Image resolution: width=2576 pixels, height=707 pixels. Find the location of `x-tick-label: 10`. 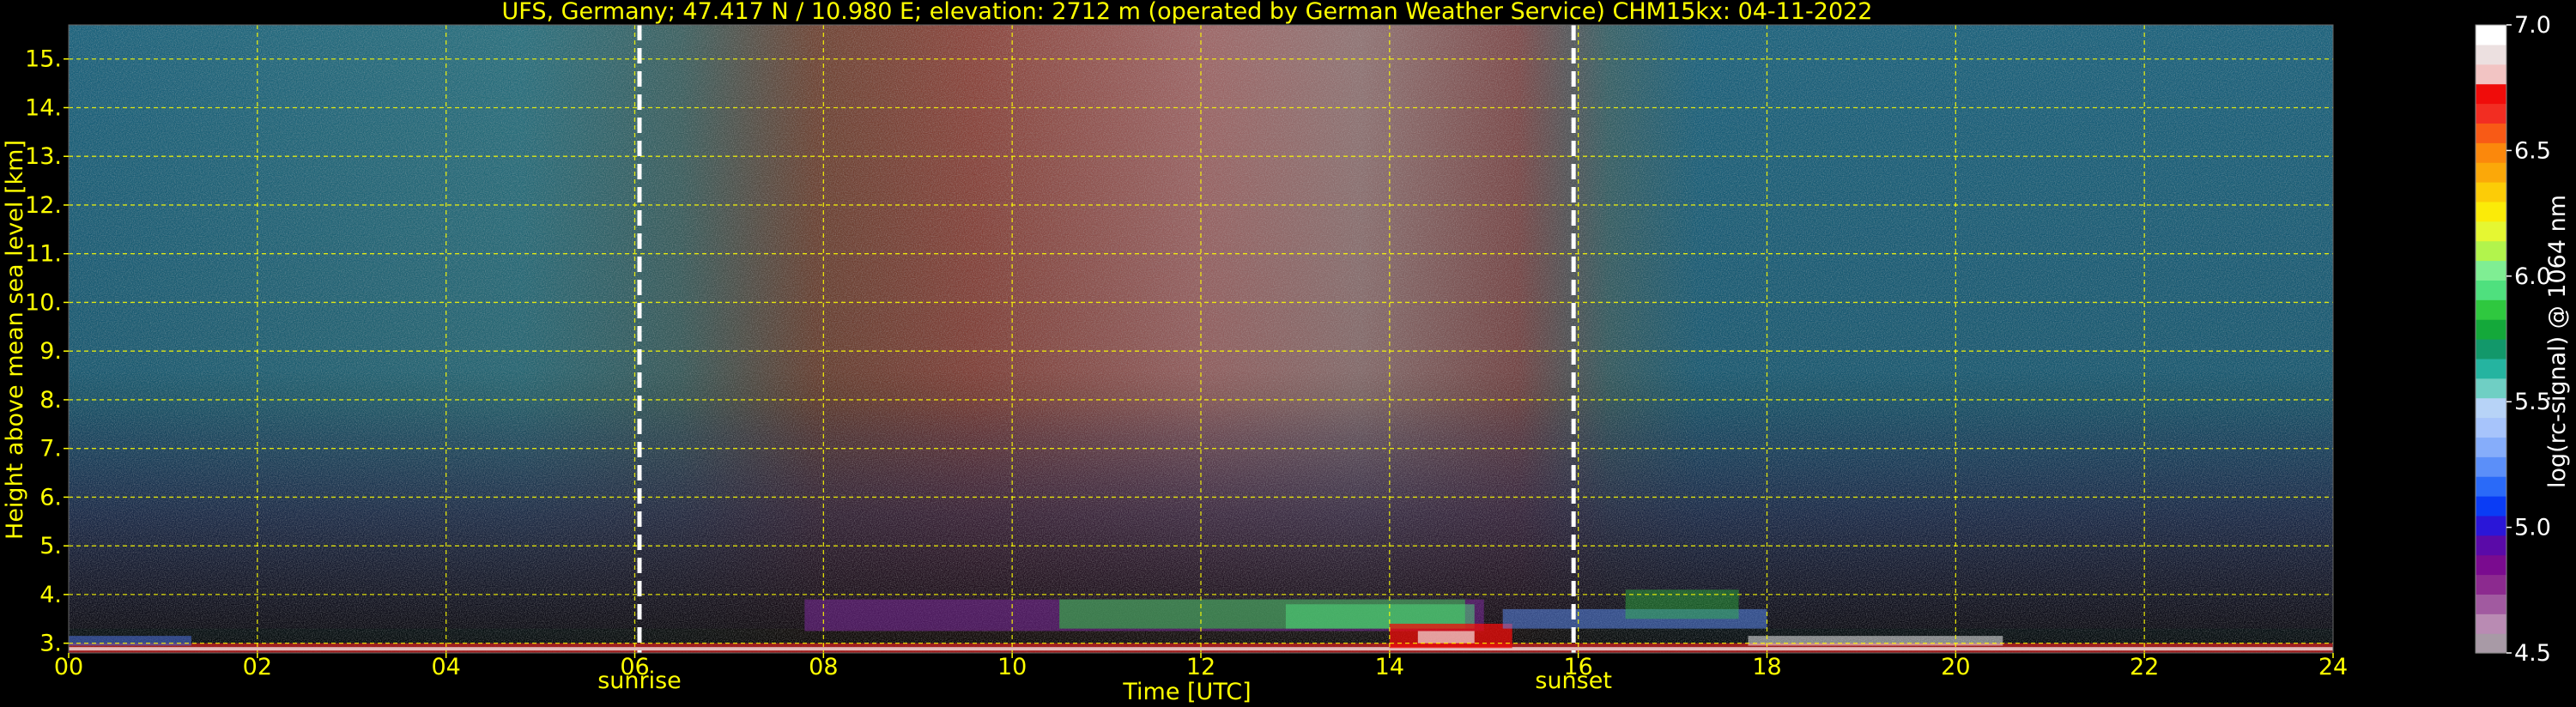

x-tick-label: 10 is located at coordinates (1012, 667).